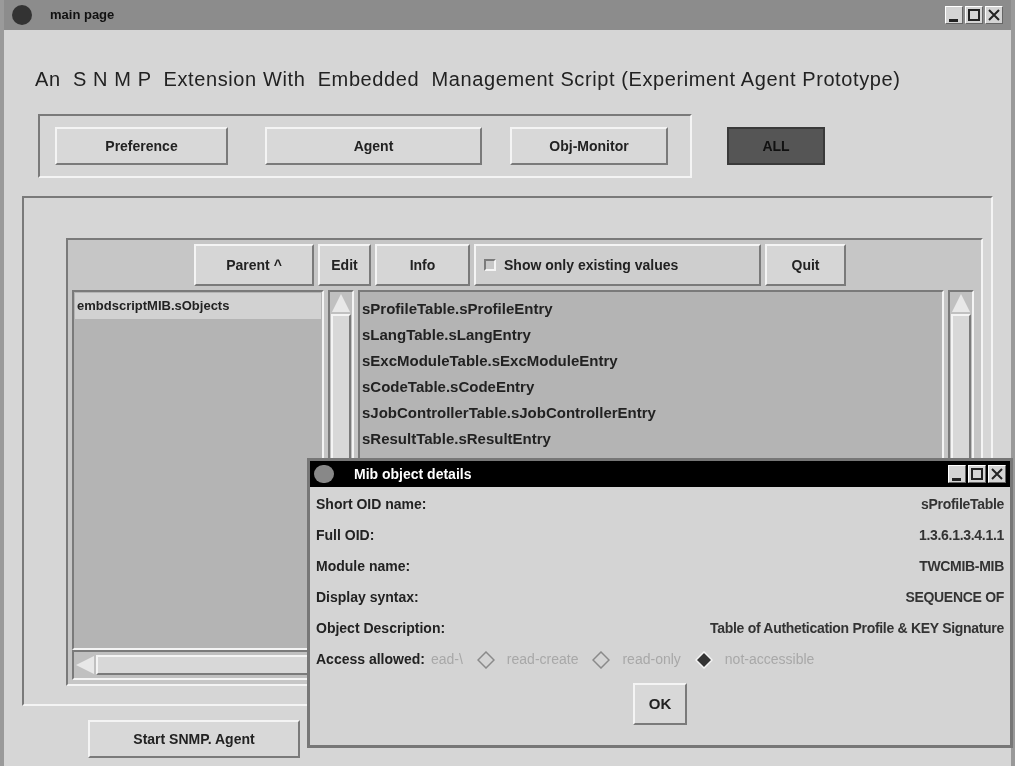  What do you see at coordinates (345, 535) in the screenshot?
I see `field-label: Full OID:` at bounding box center [345, 535].